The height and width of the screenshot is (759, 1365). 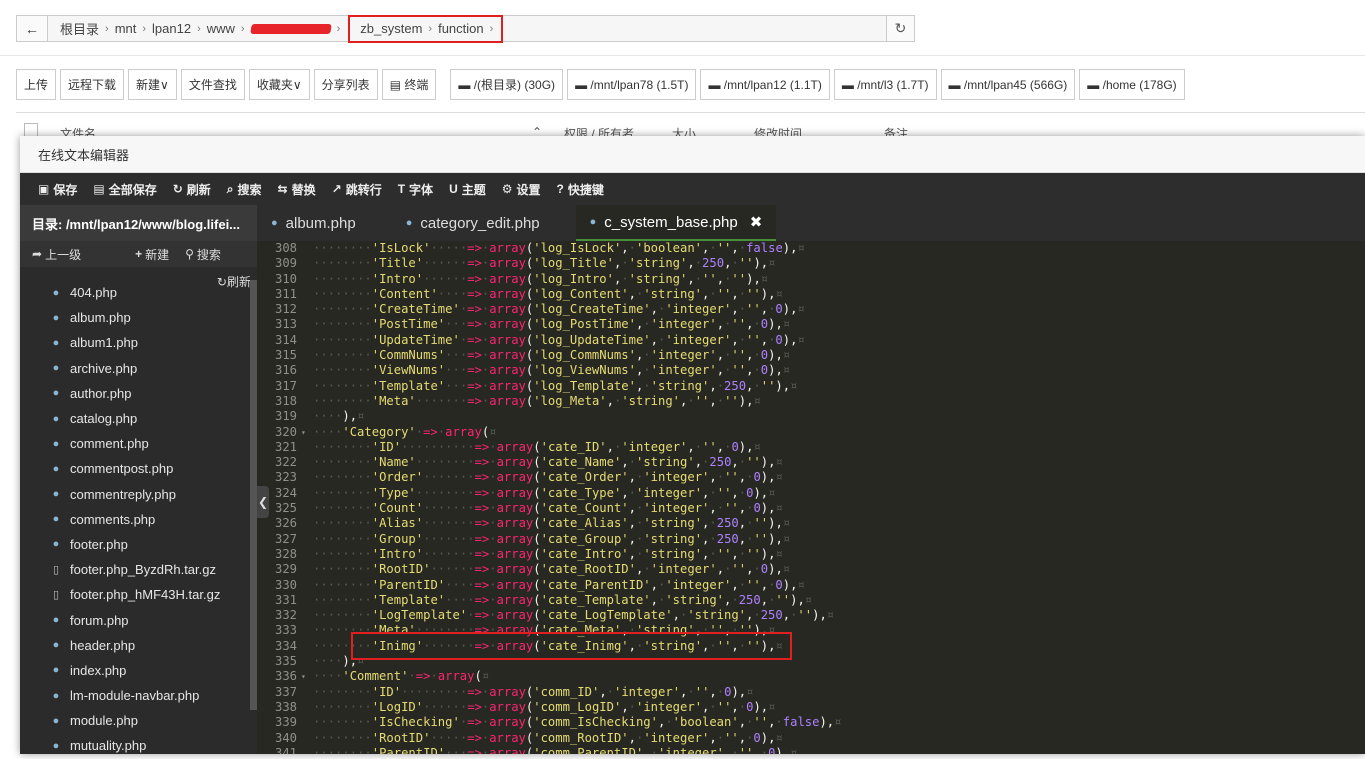 What do you see at coordinates (885, 84) in the screenshot?
I see `disk-l3-button: ▬ /mnt/l3 (1.7T)` at bounding box center [885, 84].